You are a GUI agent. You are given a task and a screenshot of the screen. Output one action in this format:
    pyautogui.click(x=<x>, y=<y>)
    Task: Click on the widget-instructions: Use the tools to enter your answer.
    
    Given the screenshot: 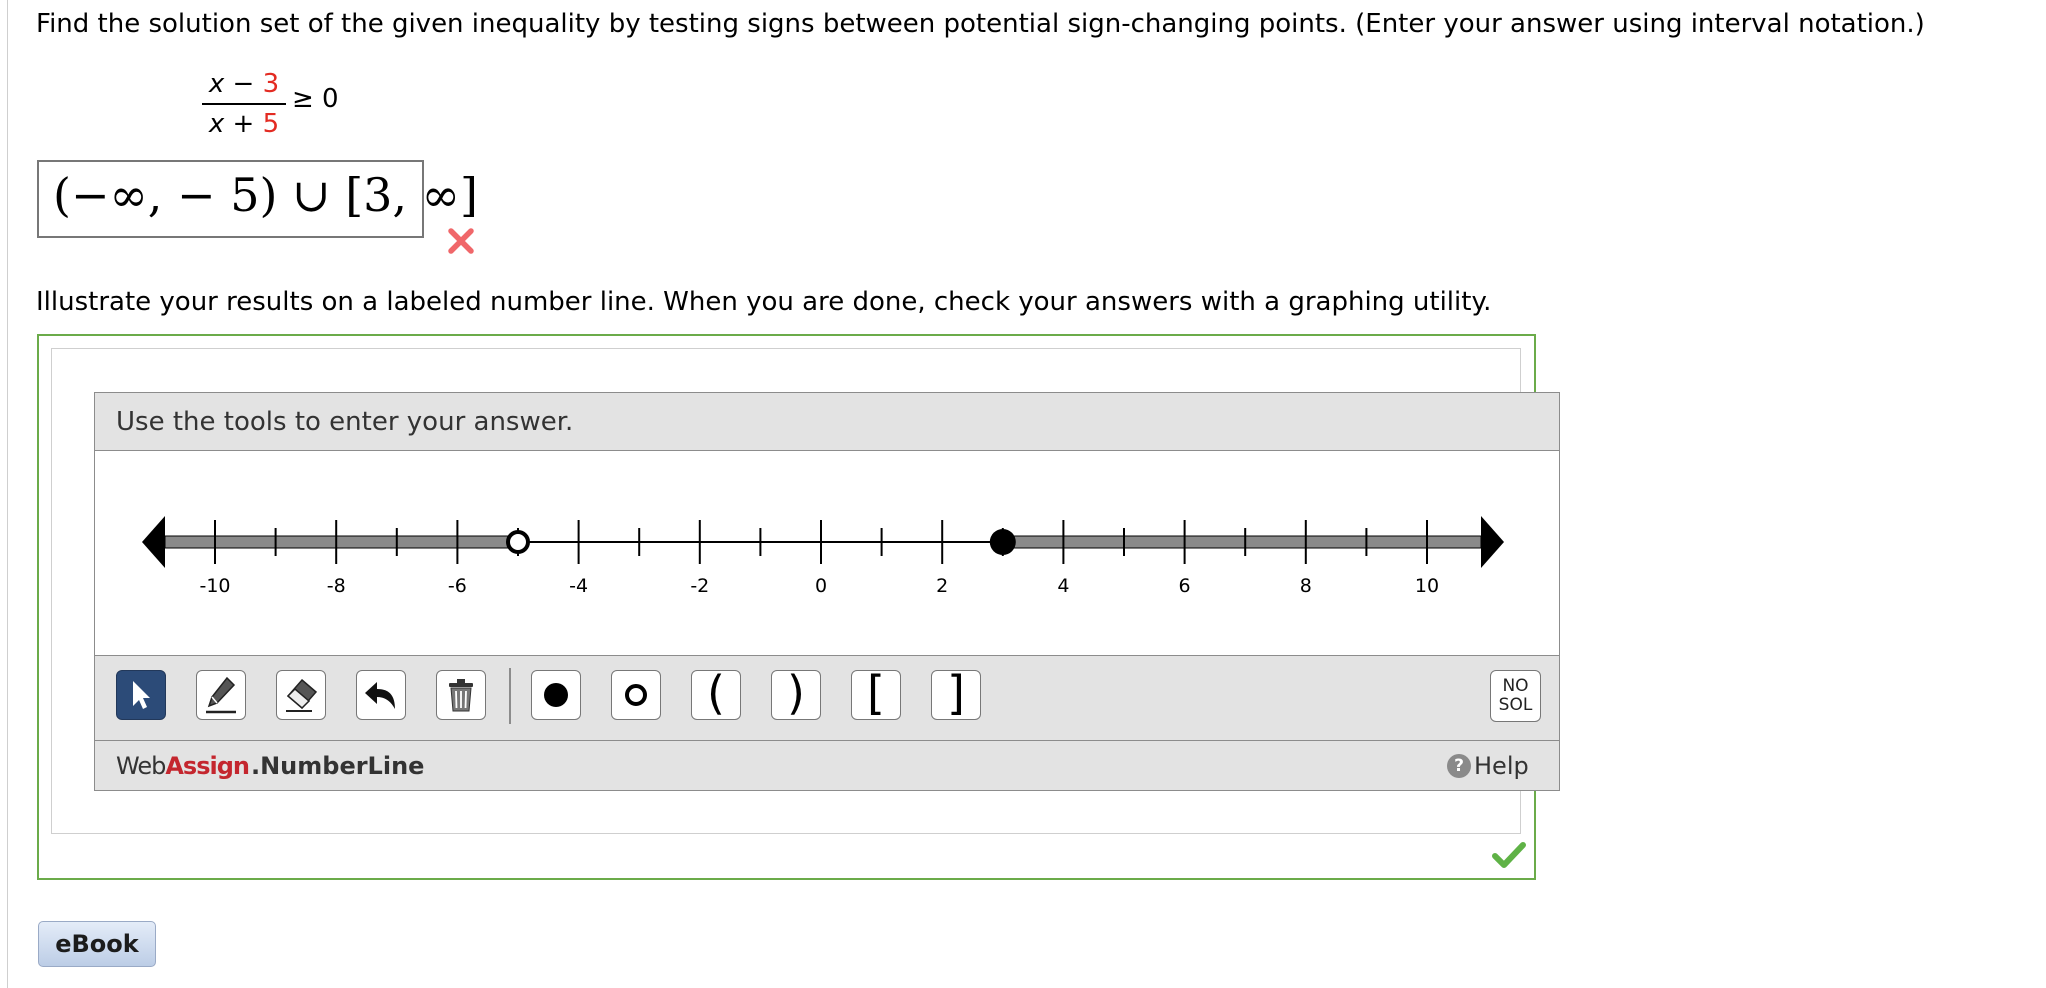 What is the action you would take?
    pyautogui.click(x=345, y=422)
    